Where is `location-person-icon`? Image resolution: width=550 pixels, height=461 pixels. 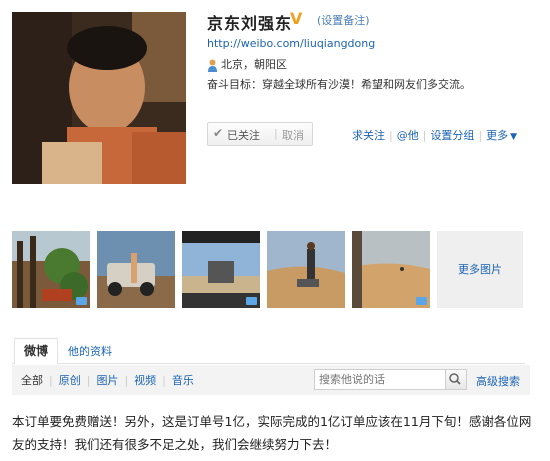
location-person-icon is located at coordinates (212, 64).